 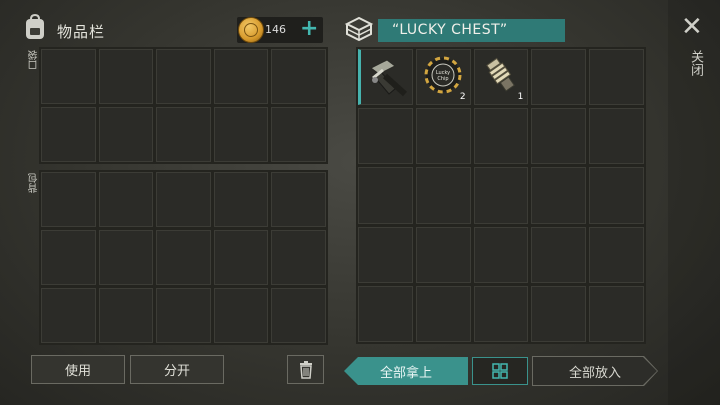 I want to click on svg-text: Chip, so click(x=442, y=79).